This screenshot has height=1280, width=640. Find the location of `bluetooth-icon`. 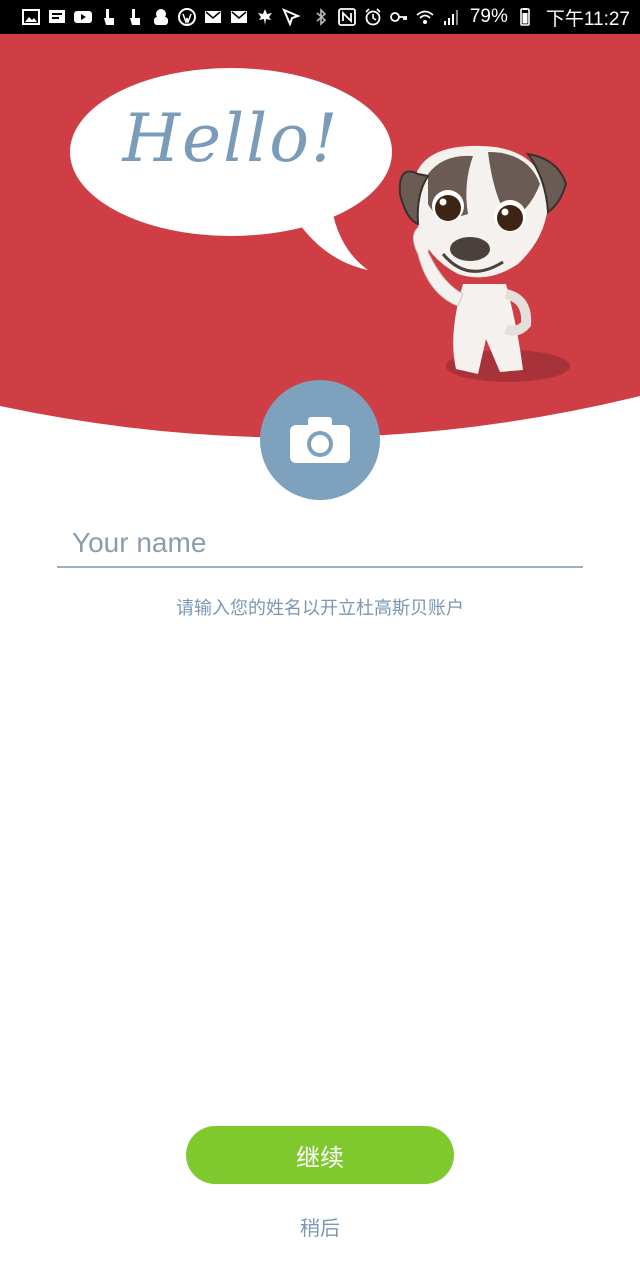

bluetooth-icon is located at coordinates (321, 17).